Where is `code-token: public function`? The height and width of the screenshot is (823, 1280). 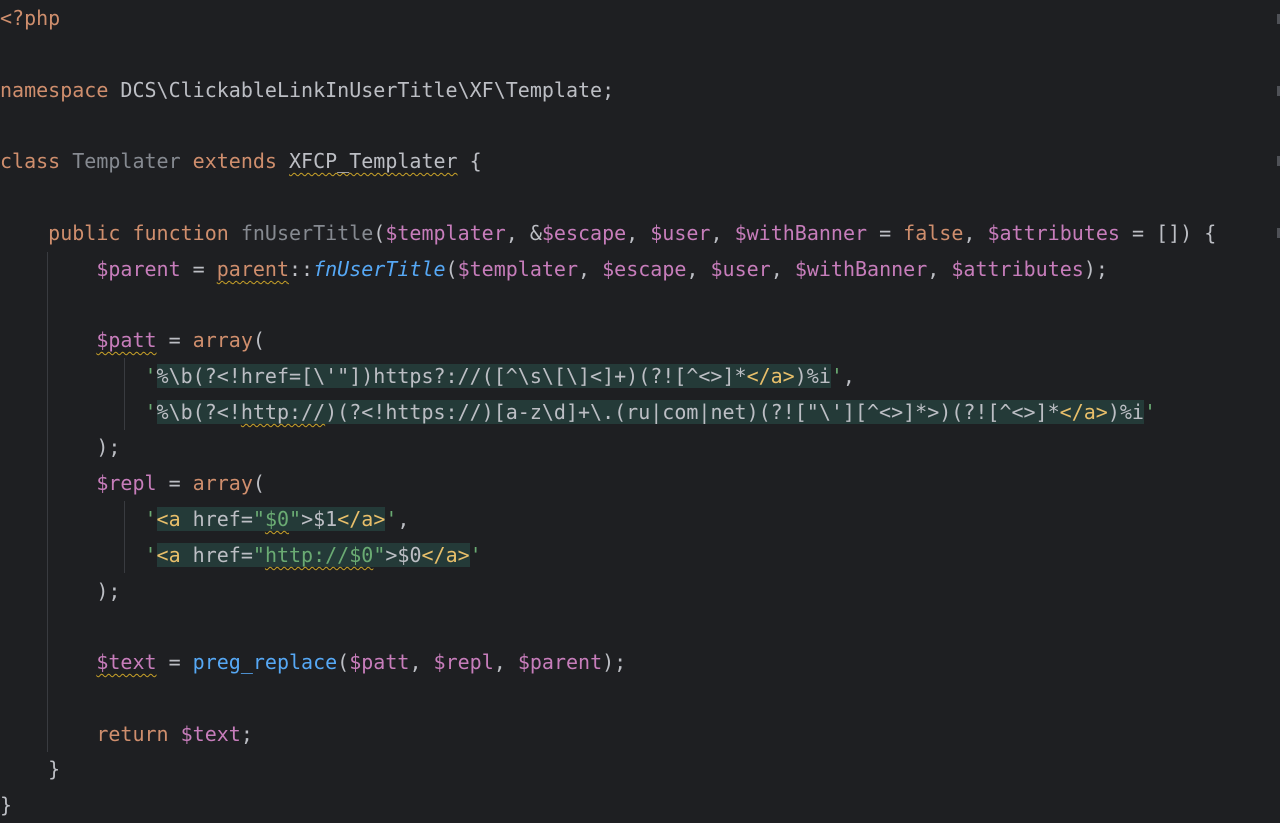
code-token: public function is located at coordinates (120, 233).